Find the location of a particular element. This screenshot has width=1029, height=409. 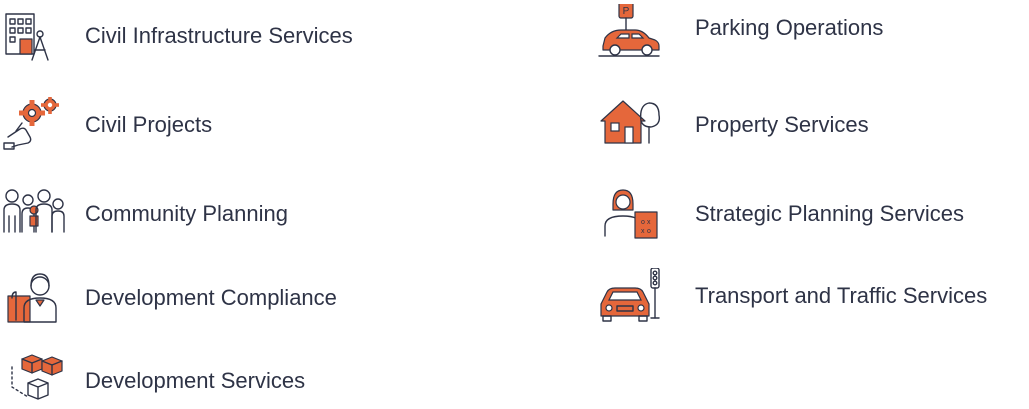

service-link-transport-traffic: Transport and Traffic Services is located at coordinates (813, 298).